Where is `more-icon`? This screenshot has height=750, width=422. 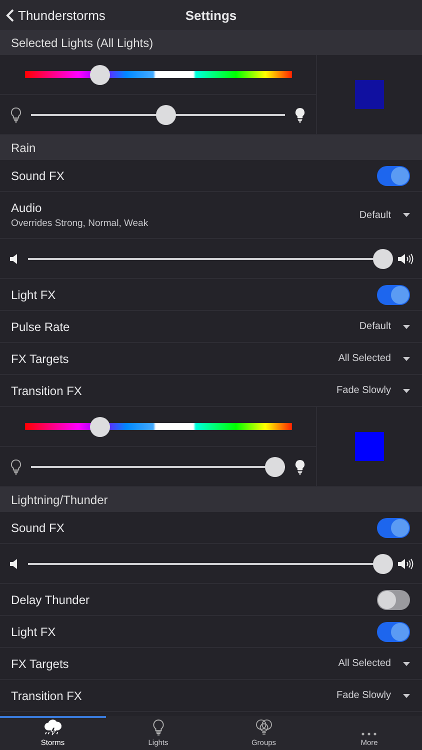 more-icon is located at coordinates (369, 734).